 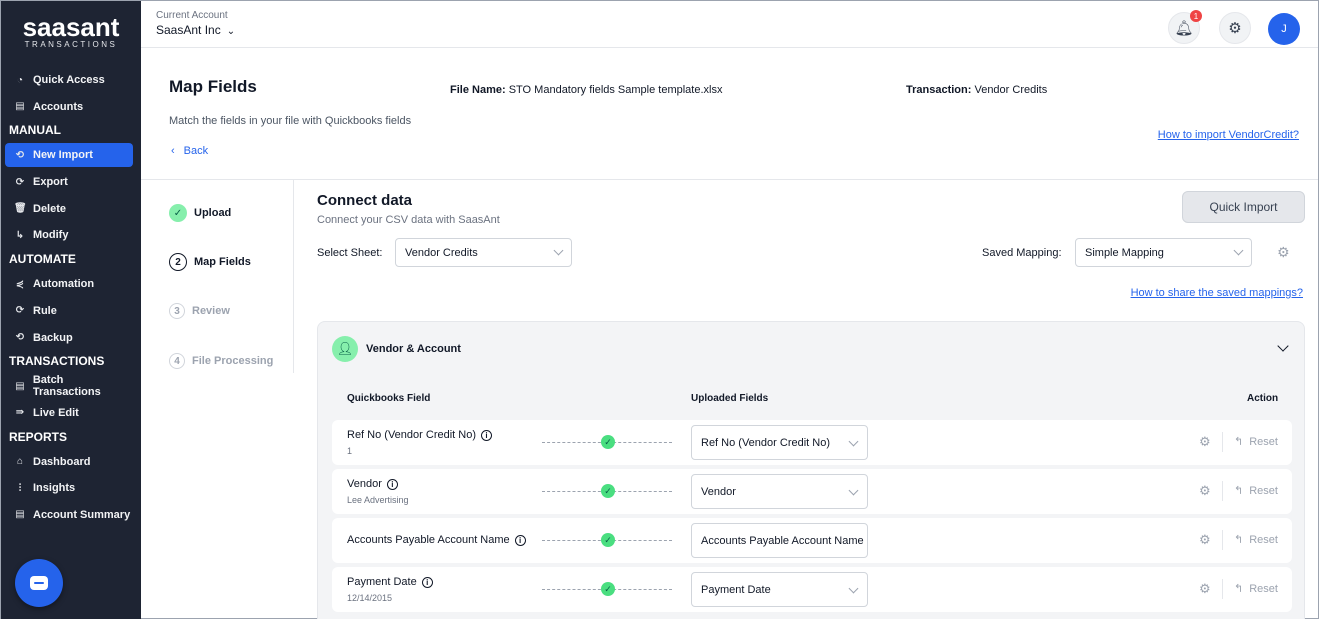 I want to click on quick-import-button: Quick Import, so click(x=1243, y=207).